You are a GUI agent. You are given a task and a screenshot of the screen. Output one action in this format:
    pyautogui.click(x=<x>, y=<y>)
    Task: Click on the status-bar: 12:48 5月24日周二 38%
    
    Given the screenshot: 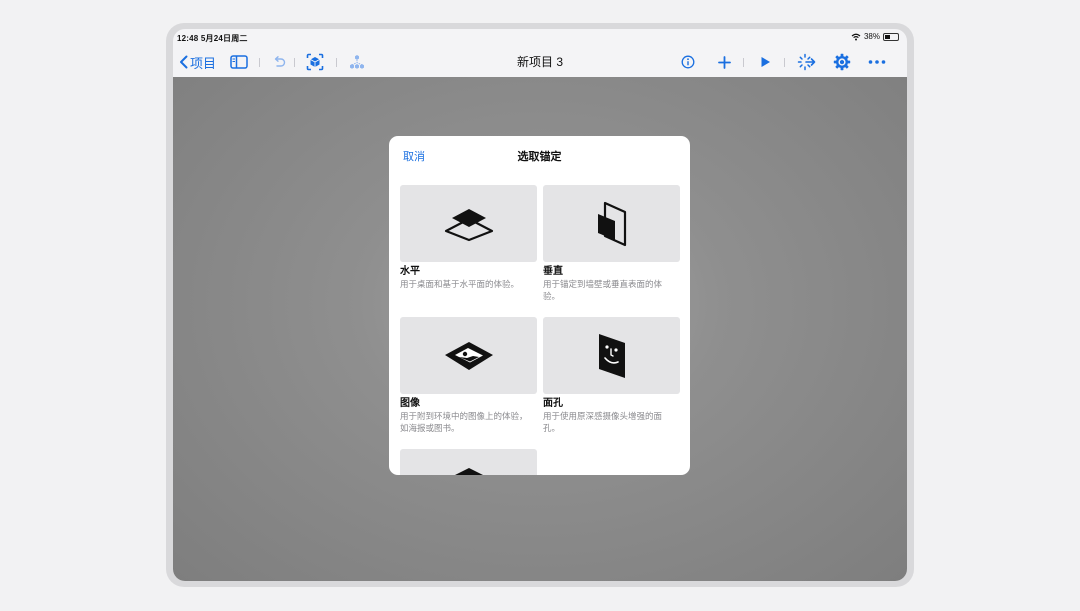 What is the action you would take?
    pyautogui.click(x=540, y=37)
    